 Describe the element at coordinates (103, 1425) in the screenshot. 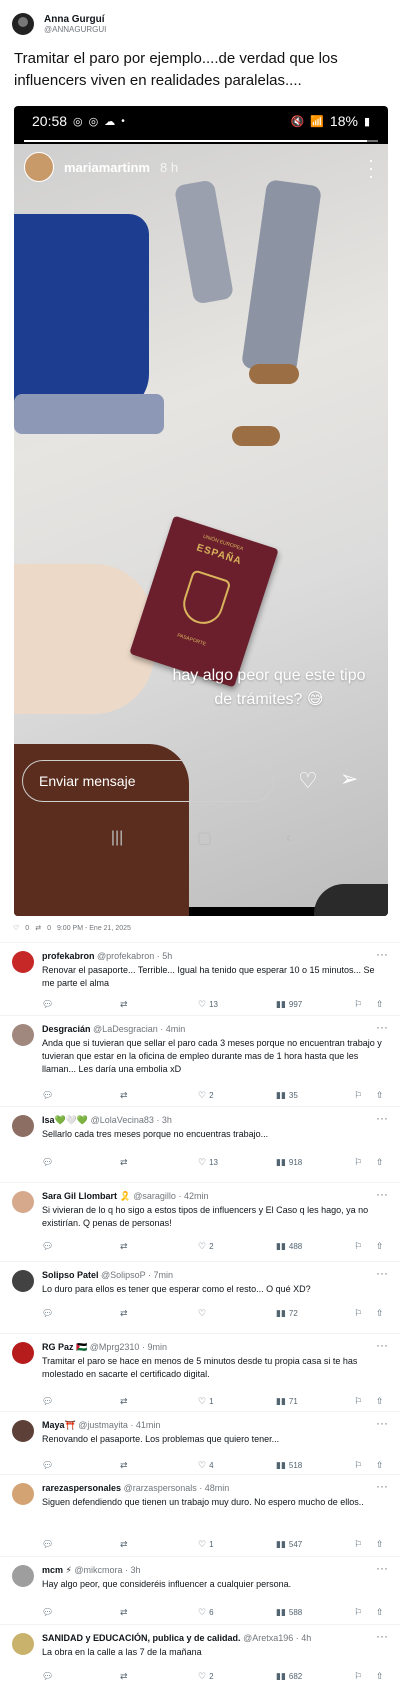

I see `reply-author-handle: @justmayita` at that location.